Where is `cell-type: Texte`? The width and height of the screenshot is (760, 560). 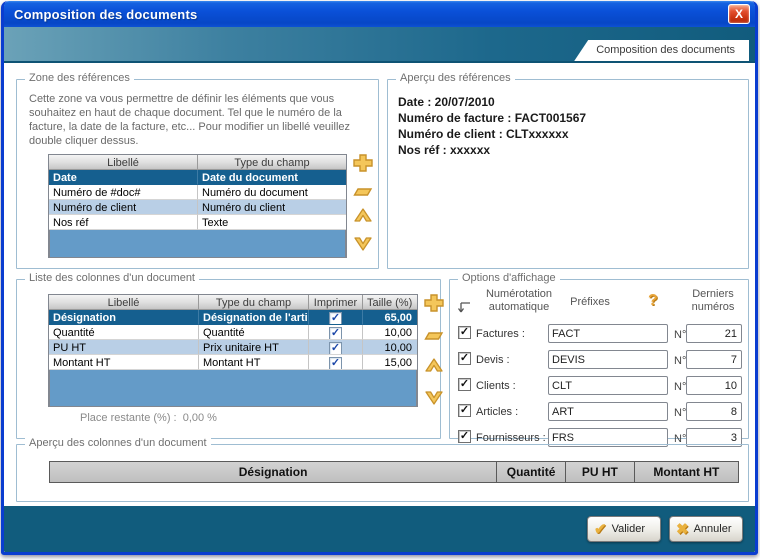
cell-type: Texte is located at coordinates (272, 222).